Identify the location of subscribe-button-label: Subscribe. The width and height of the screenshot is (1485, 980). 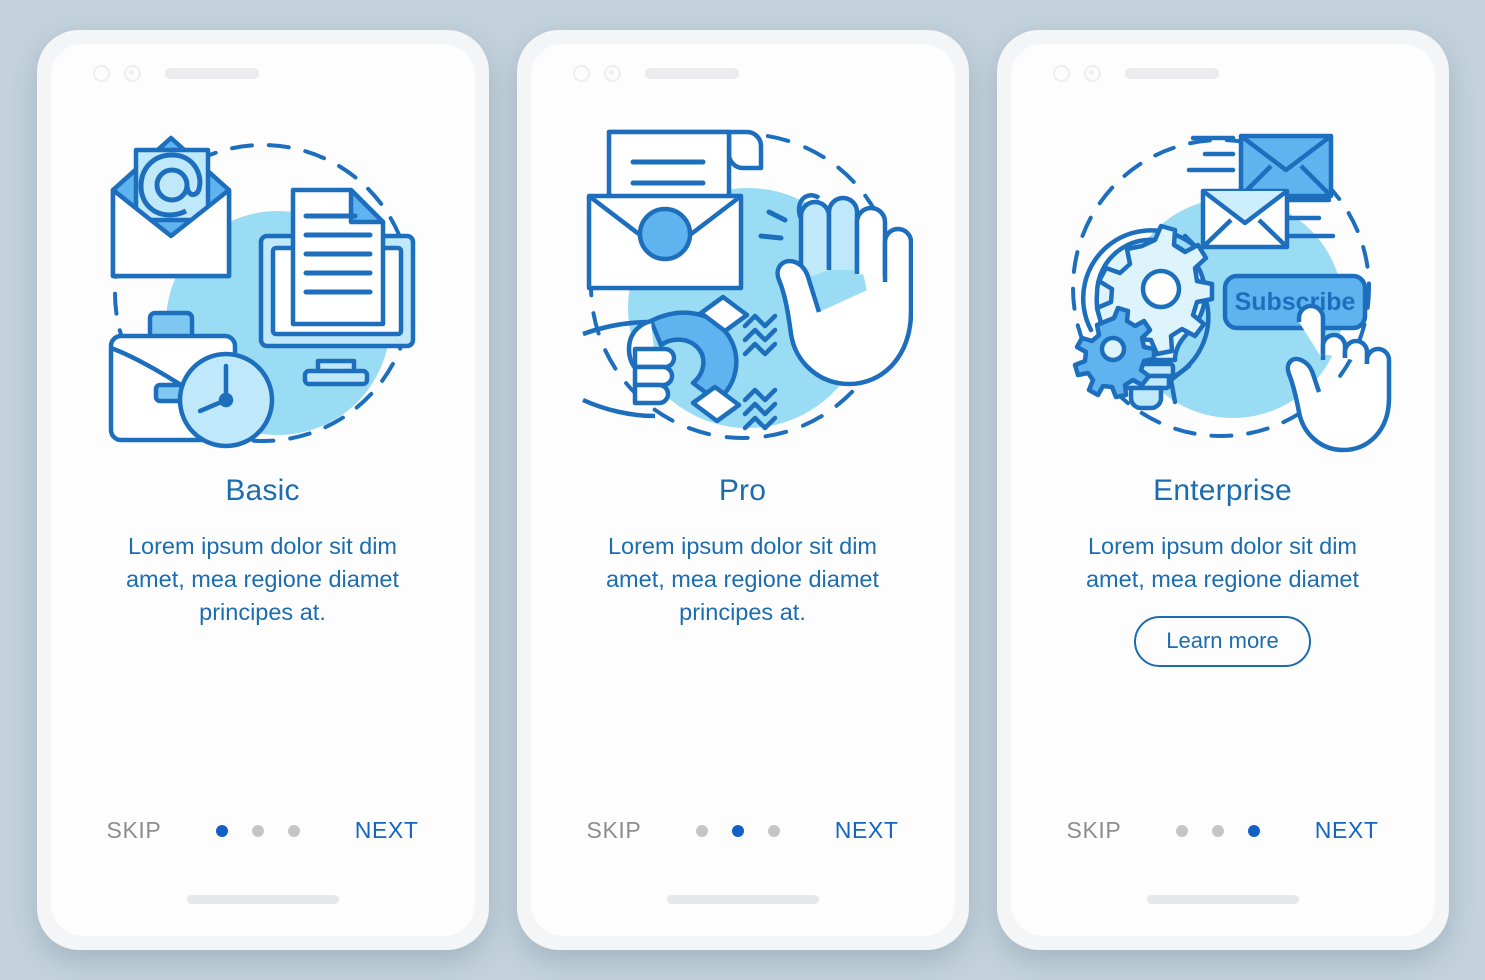
(1294, 302).